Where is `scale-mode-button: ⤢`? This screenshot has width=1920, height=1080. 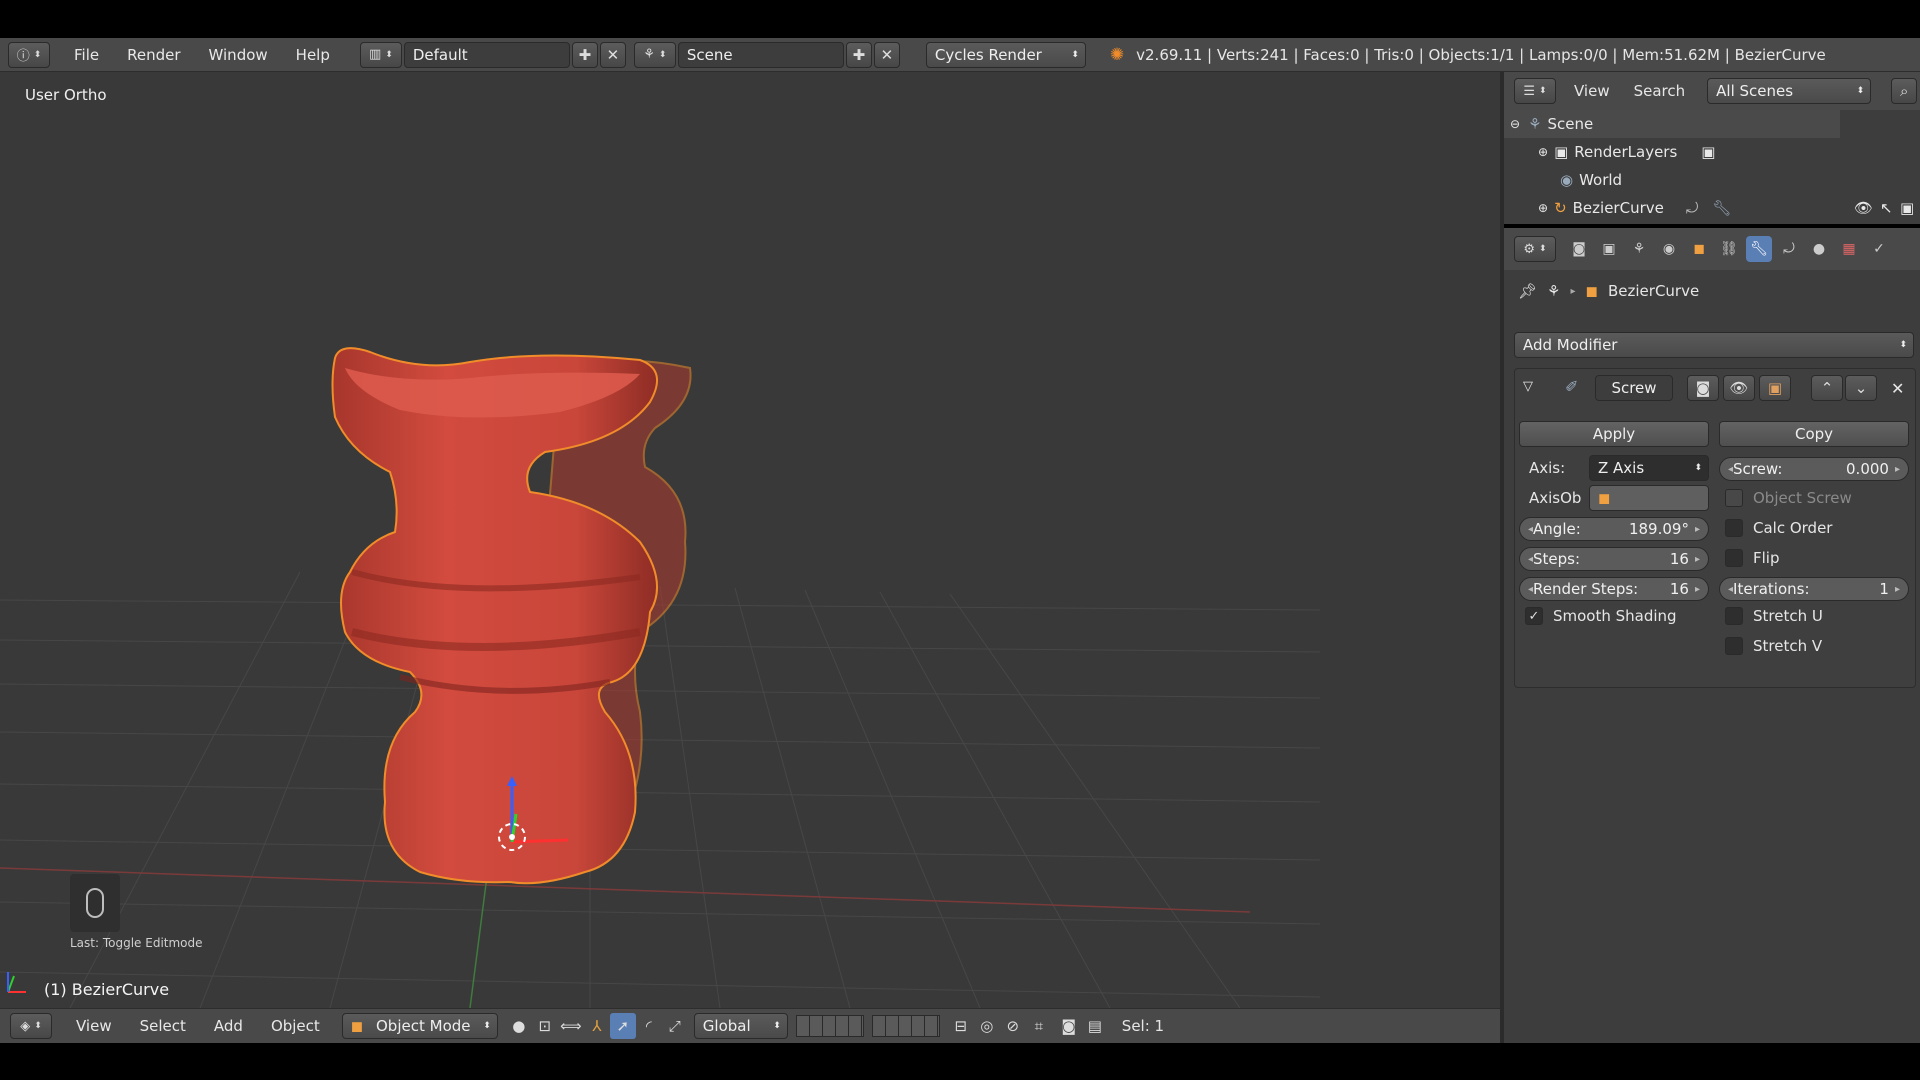 scale-mode-button: ⤢ is located at coordinates (675, 1026).